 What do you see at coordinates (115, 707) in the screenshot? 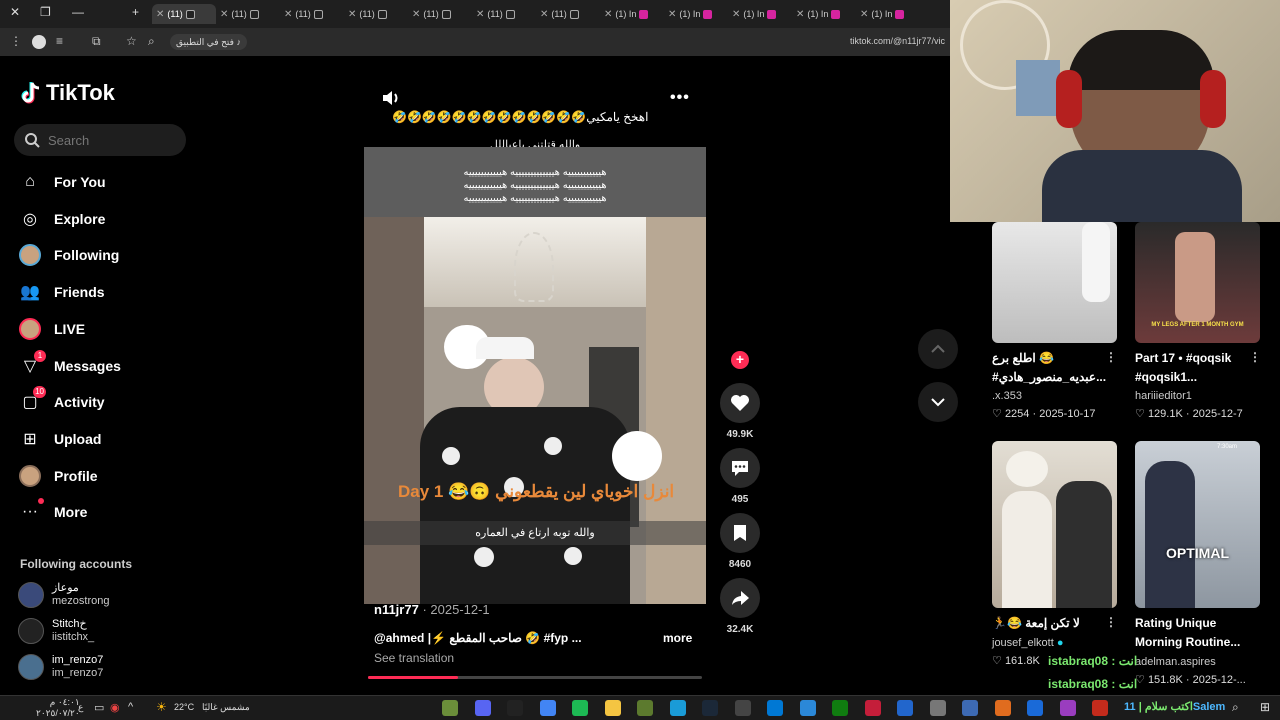
I see `volume-muted-icon: ◉` at bounding box center [115, 707].